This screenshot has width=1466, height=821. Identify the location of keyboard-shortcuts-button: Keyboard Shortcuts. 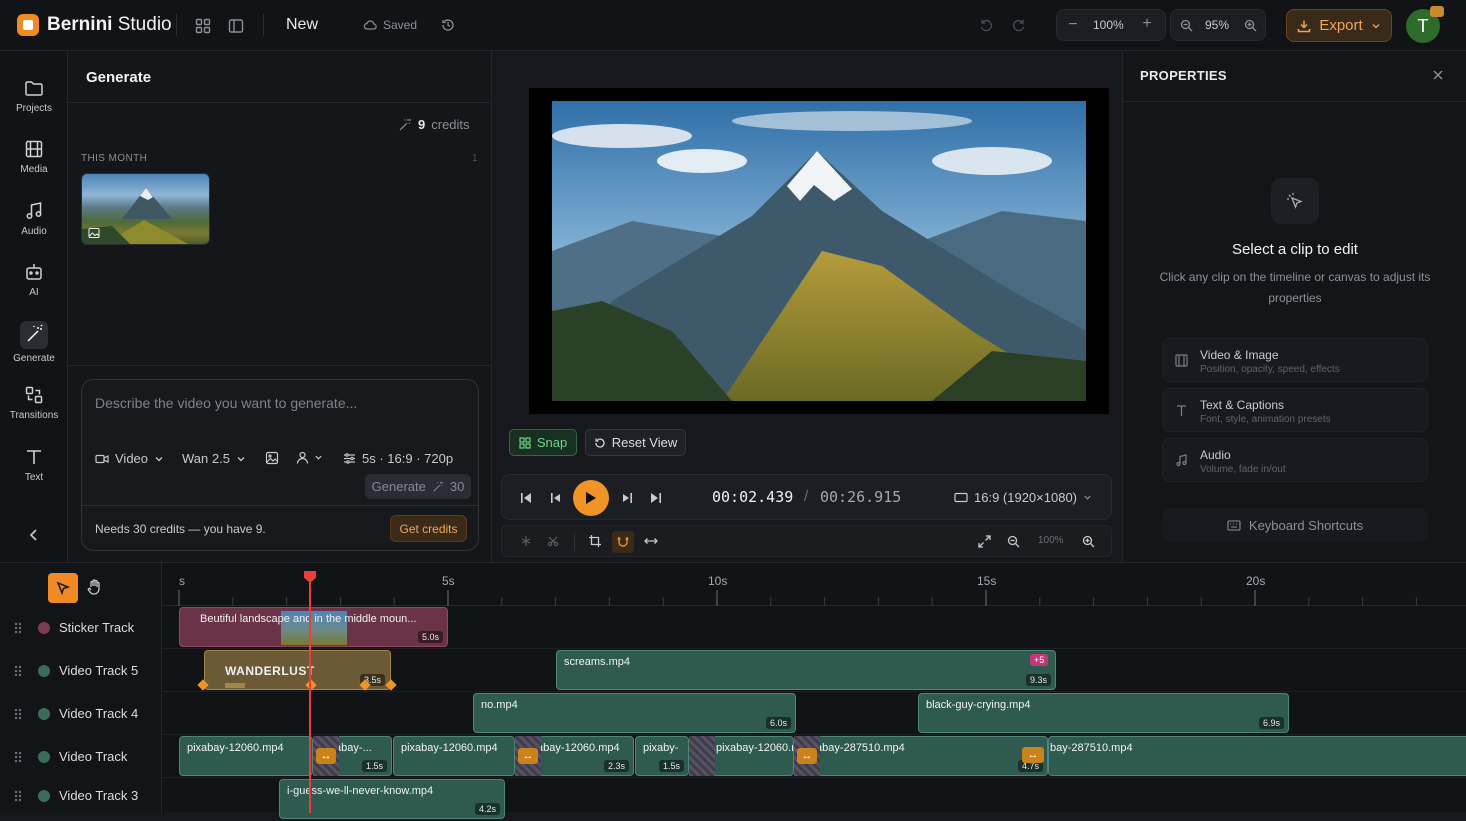
(1295, 525).